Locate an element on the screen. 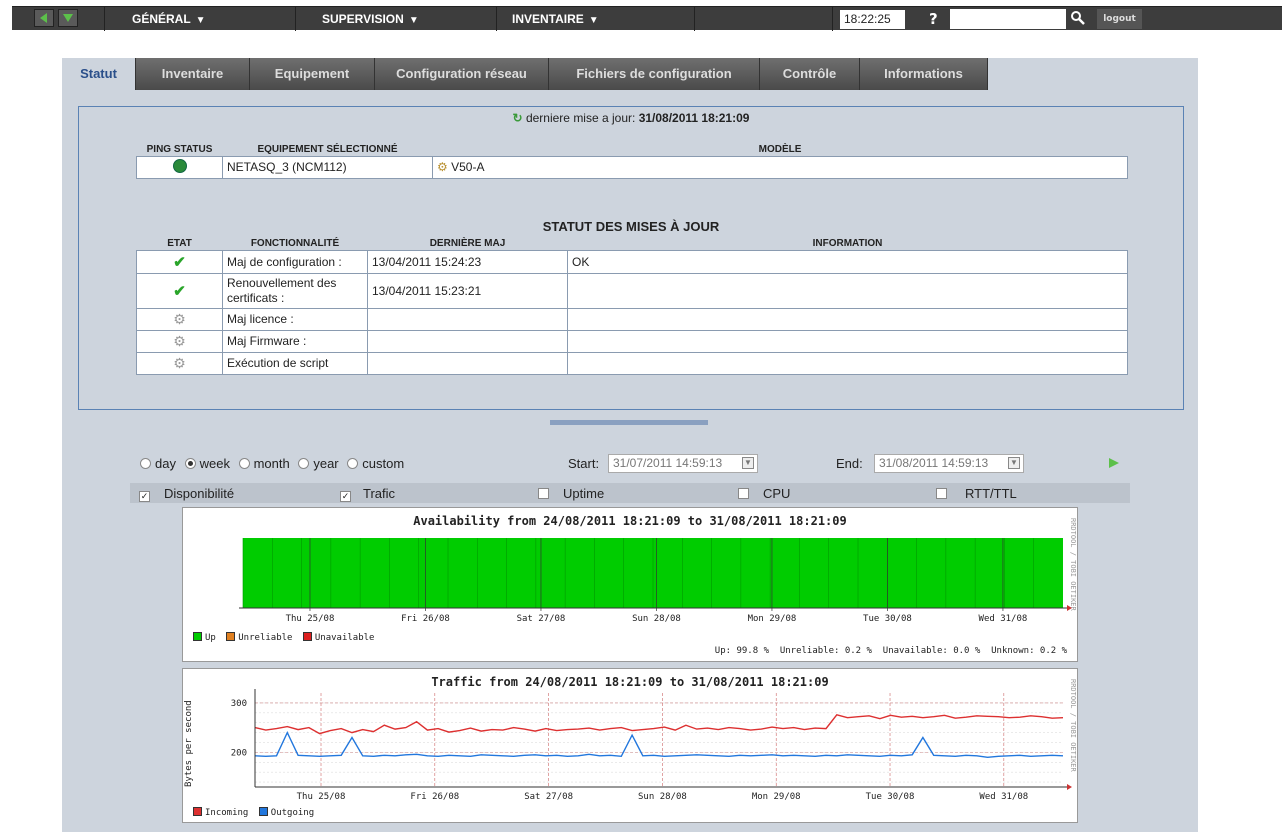 This screenshot has height=832, width=1282. maj-section-title: STATUT DES MISES À JOUR is located at coordinates (631, 226).